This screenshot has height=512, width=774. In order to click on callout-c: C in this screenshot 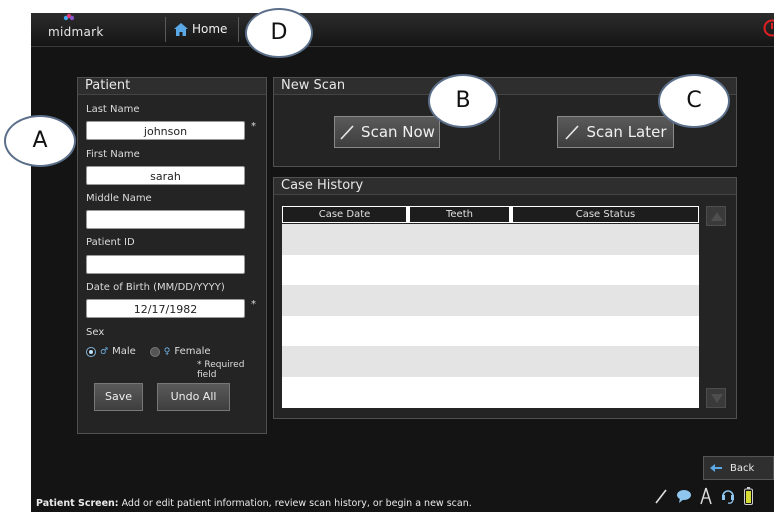, I will do `click(694, 101)`.